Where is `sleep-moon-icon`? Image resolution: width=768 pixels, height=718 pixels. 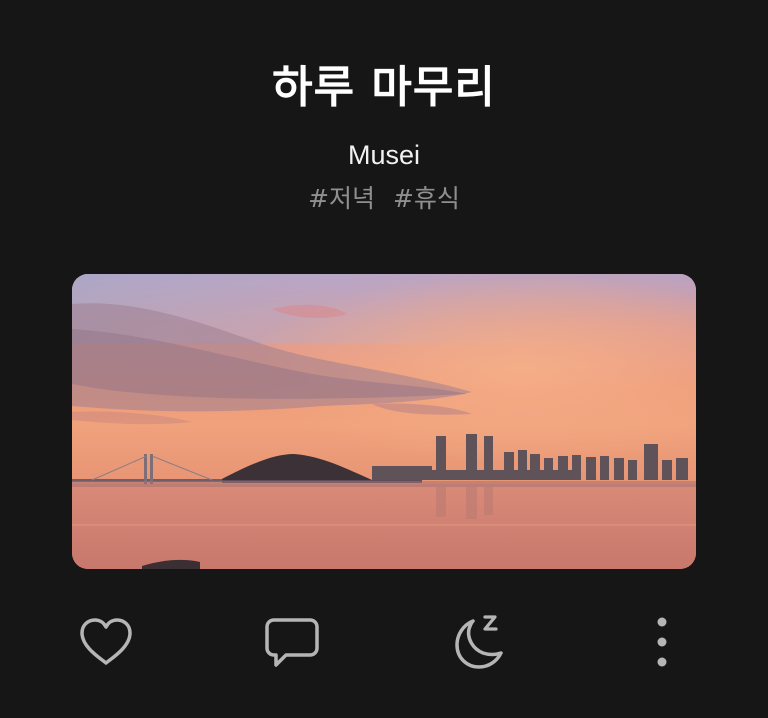 sleep-moon-icon is located at coordinates (479, 642).